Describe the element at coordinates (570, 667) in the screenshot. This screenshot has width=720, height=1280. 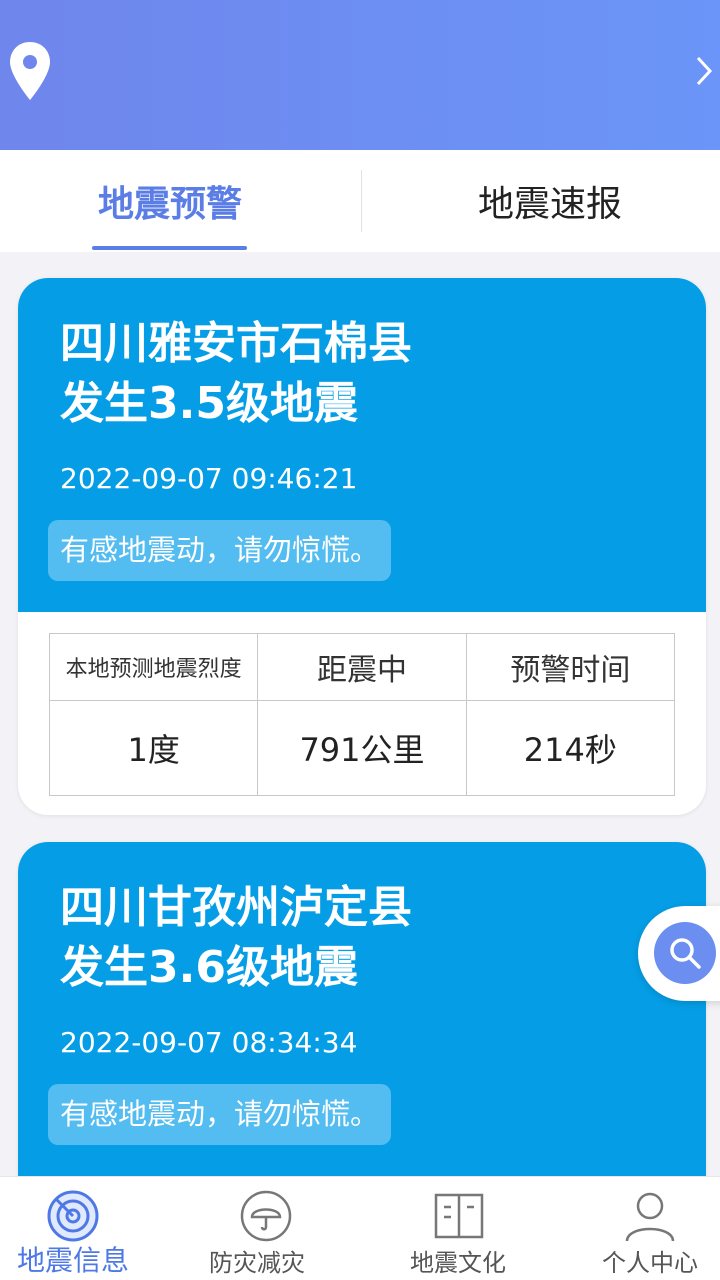
I see `table-header-warning-time: 预警时间` at that location.